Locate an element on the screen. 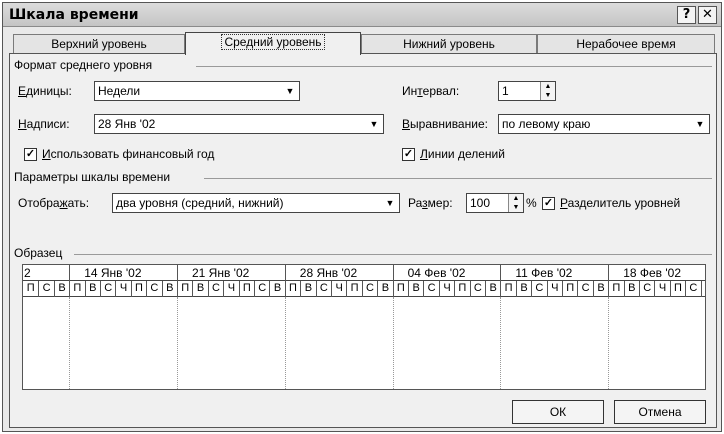 Image resolution: width=724 pixels, height=434 pixels. labels-value: 28 Янв '02 is located at coordinates (127, 124).